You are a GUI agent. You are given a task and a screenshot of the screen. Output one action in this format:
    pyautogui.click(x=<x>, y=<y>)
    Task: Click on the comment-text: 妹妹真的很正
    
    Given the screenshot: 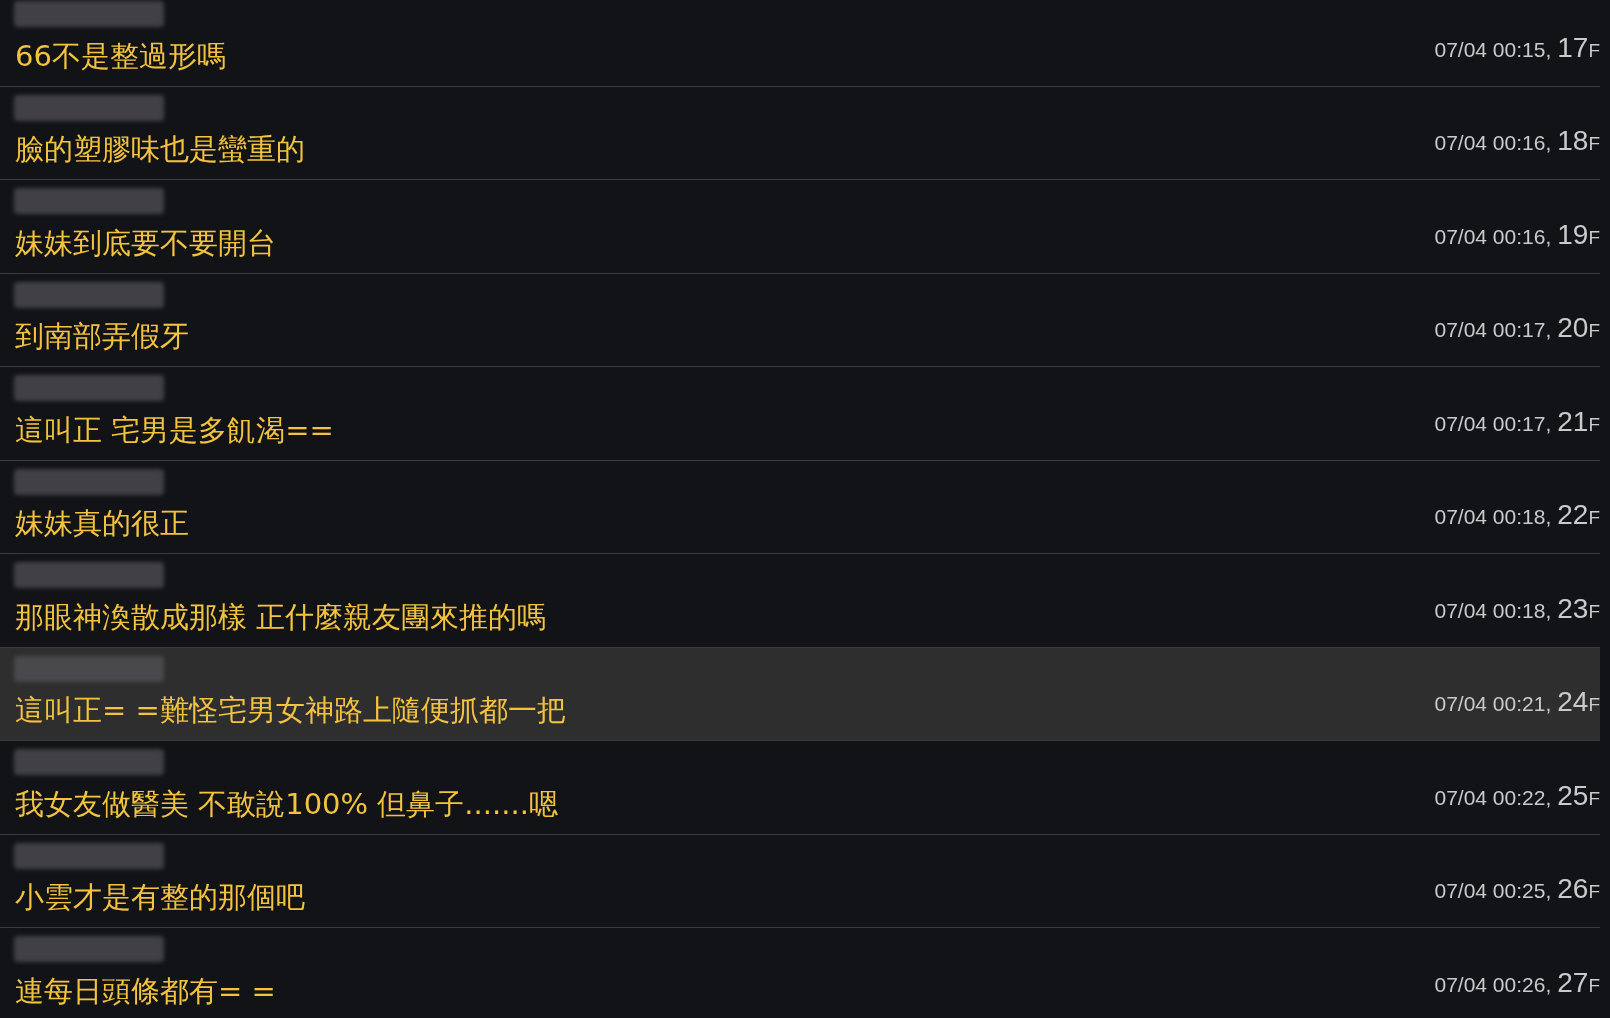 What is the action you would take?
    pyautogui.click(x=102, y=523)
    